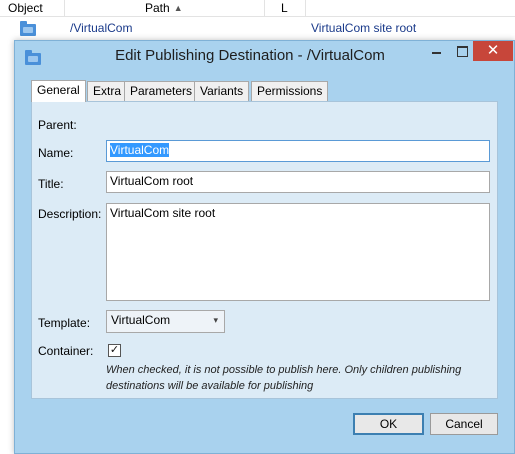 Image resolution: width=515 pixels, height=454 pixels. What do you see at coordinates (164, 8) in the screenshot?
I see `column-header-path: Path ▲` at bounding box center [164, 8].